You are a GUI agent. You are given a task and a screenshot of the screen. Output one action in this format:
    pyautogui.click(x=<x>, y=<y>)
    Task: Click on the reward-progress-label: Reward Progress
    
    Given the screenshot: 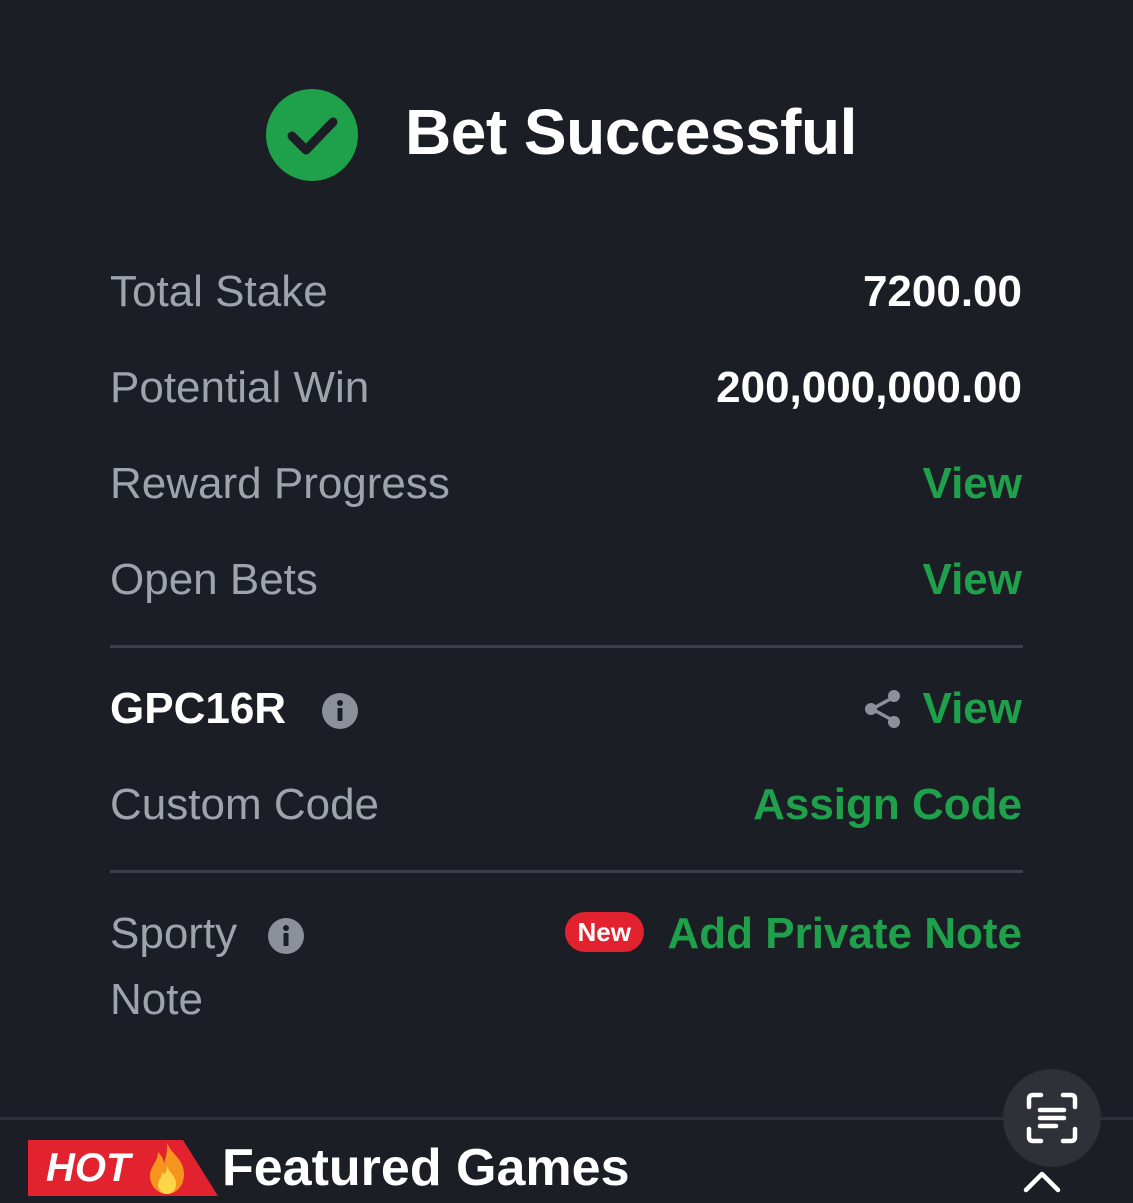 What is the action you would take?
    pyautogui.click(x=280, y=483)
    